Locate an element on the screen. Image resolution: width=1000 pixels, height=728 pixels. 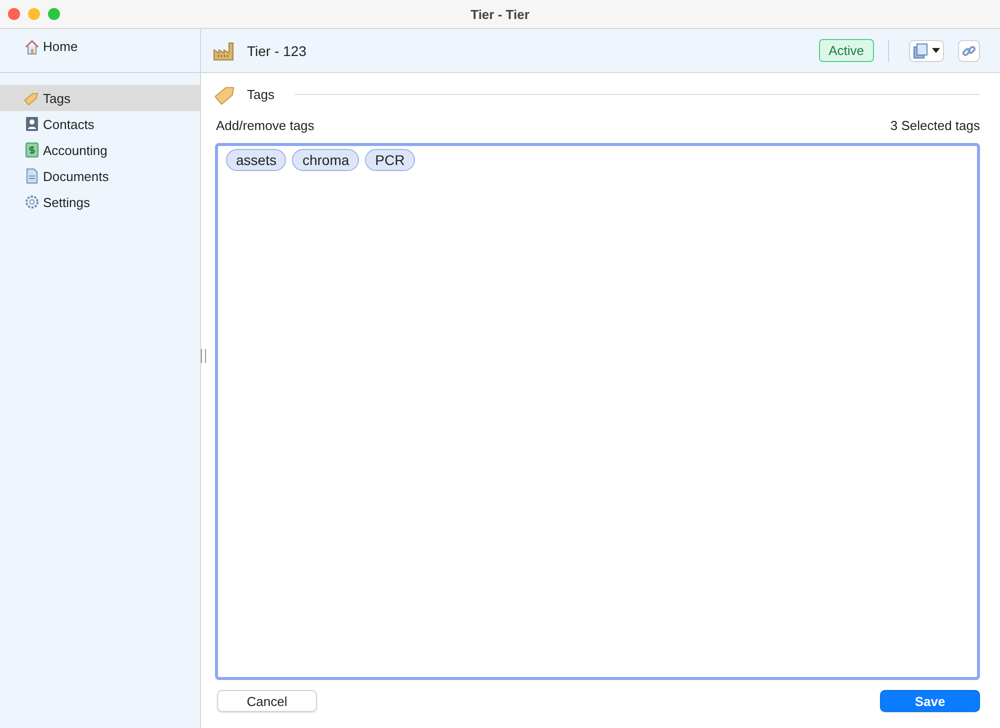
window-title: Tier - Tier is located at coordinates (500, 14).